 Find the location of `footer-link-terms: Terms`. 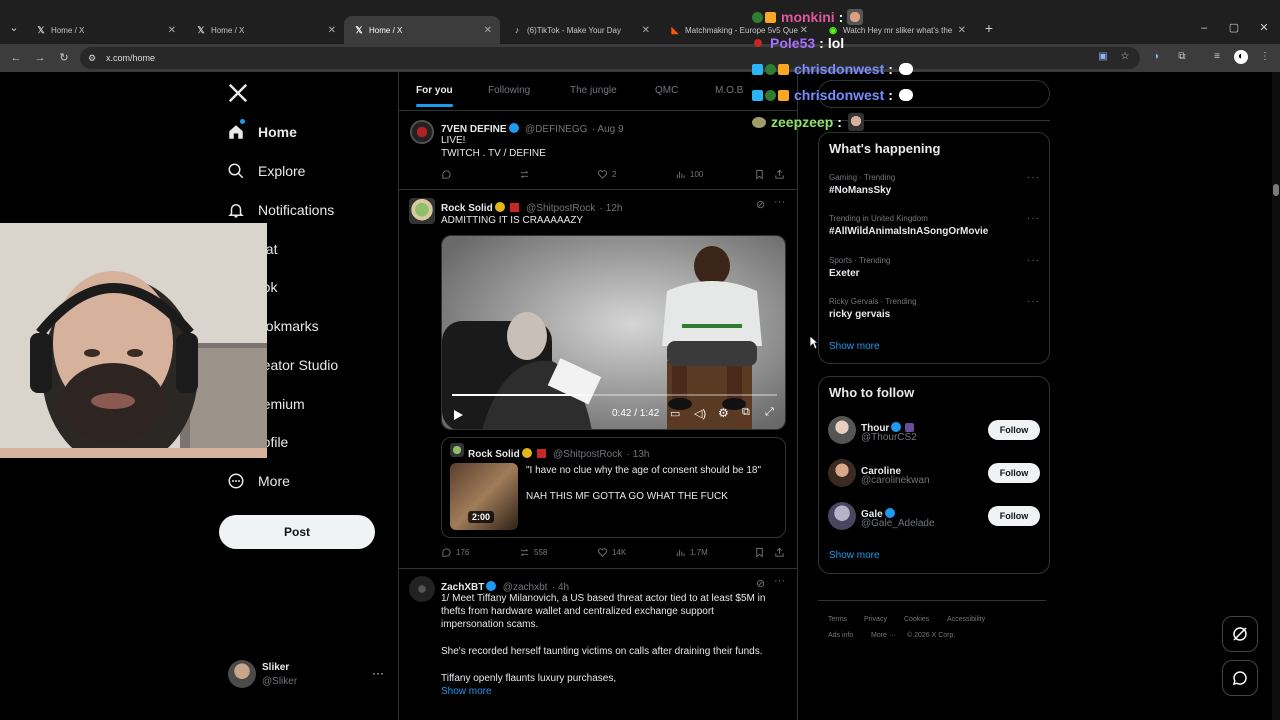

footer-link-terms: Terms is located at coordinates (837, 619).